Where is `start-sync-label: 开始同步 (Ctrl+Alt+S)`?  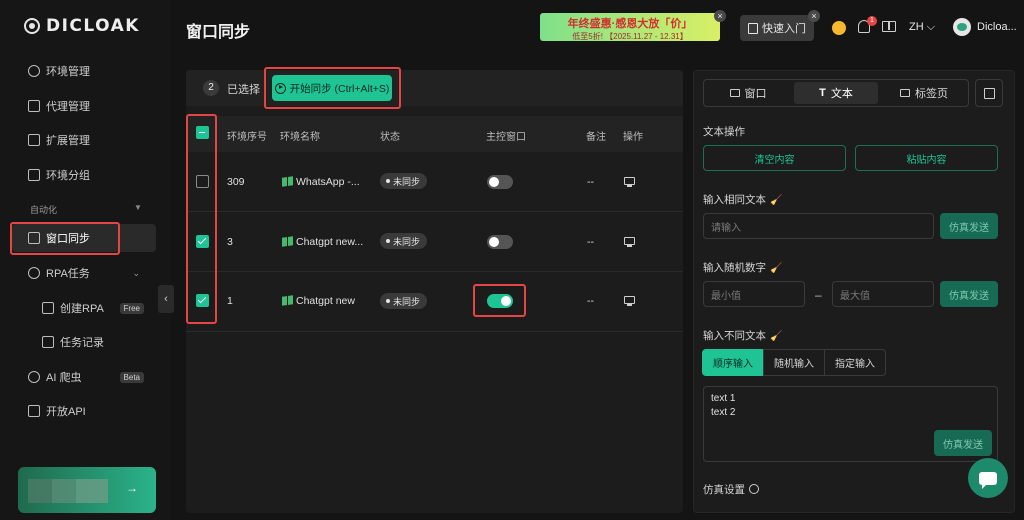 start-sync-label: 开始同步 (Ctrl+Alt+S) is located at coordinates (339, 88).